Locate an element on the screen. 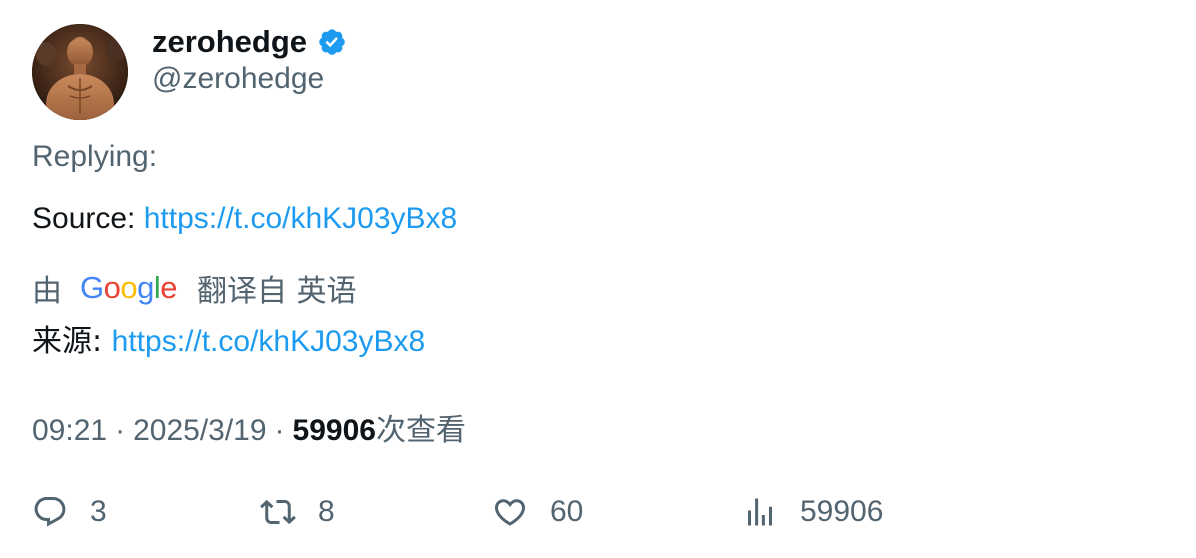 This screenshot has width=1196, height=558. tweet-date: 2025/3/19 is located at coordinates (199, 430).